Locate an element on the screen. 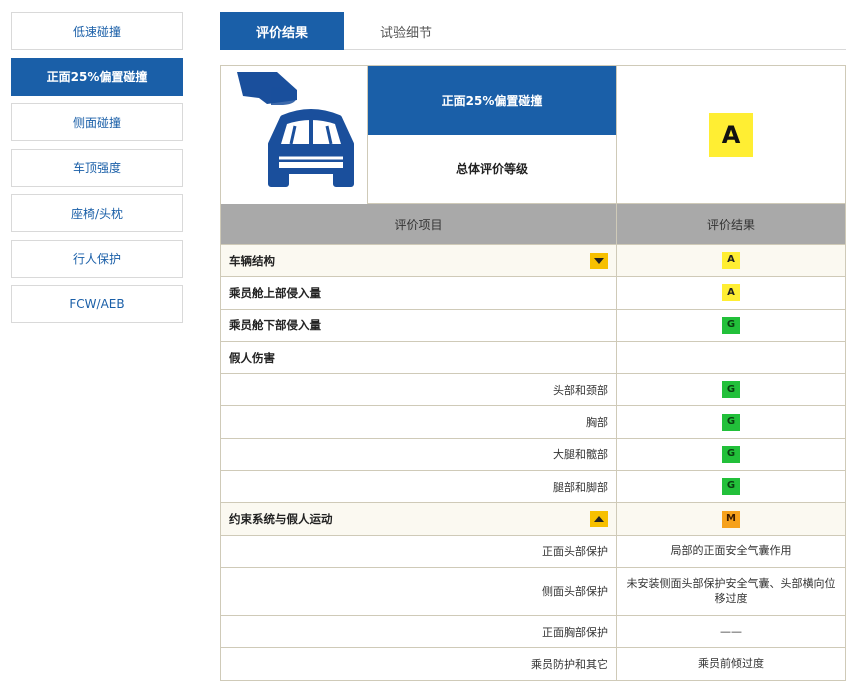 This screenshot has width=852, height=684. row-result-cell: M is located at coordinates (731, 518).